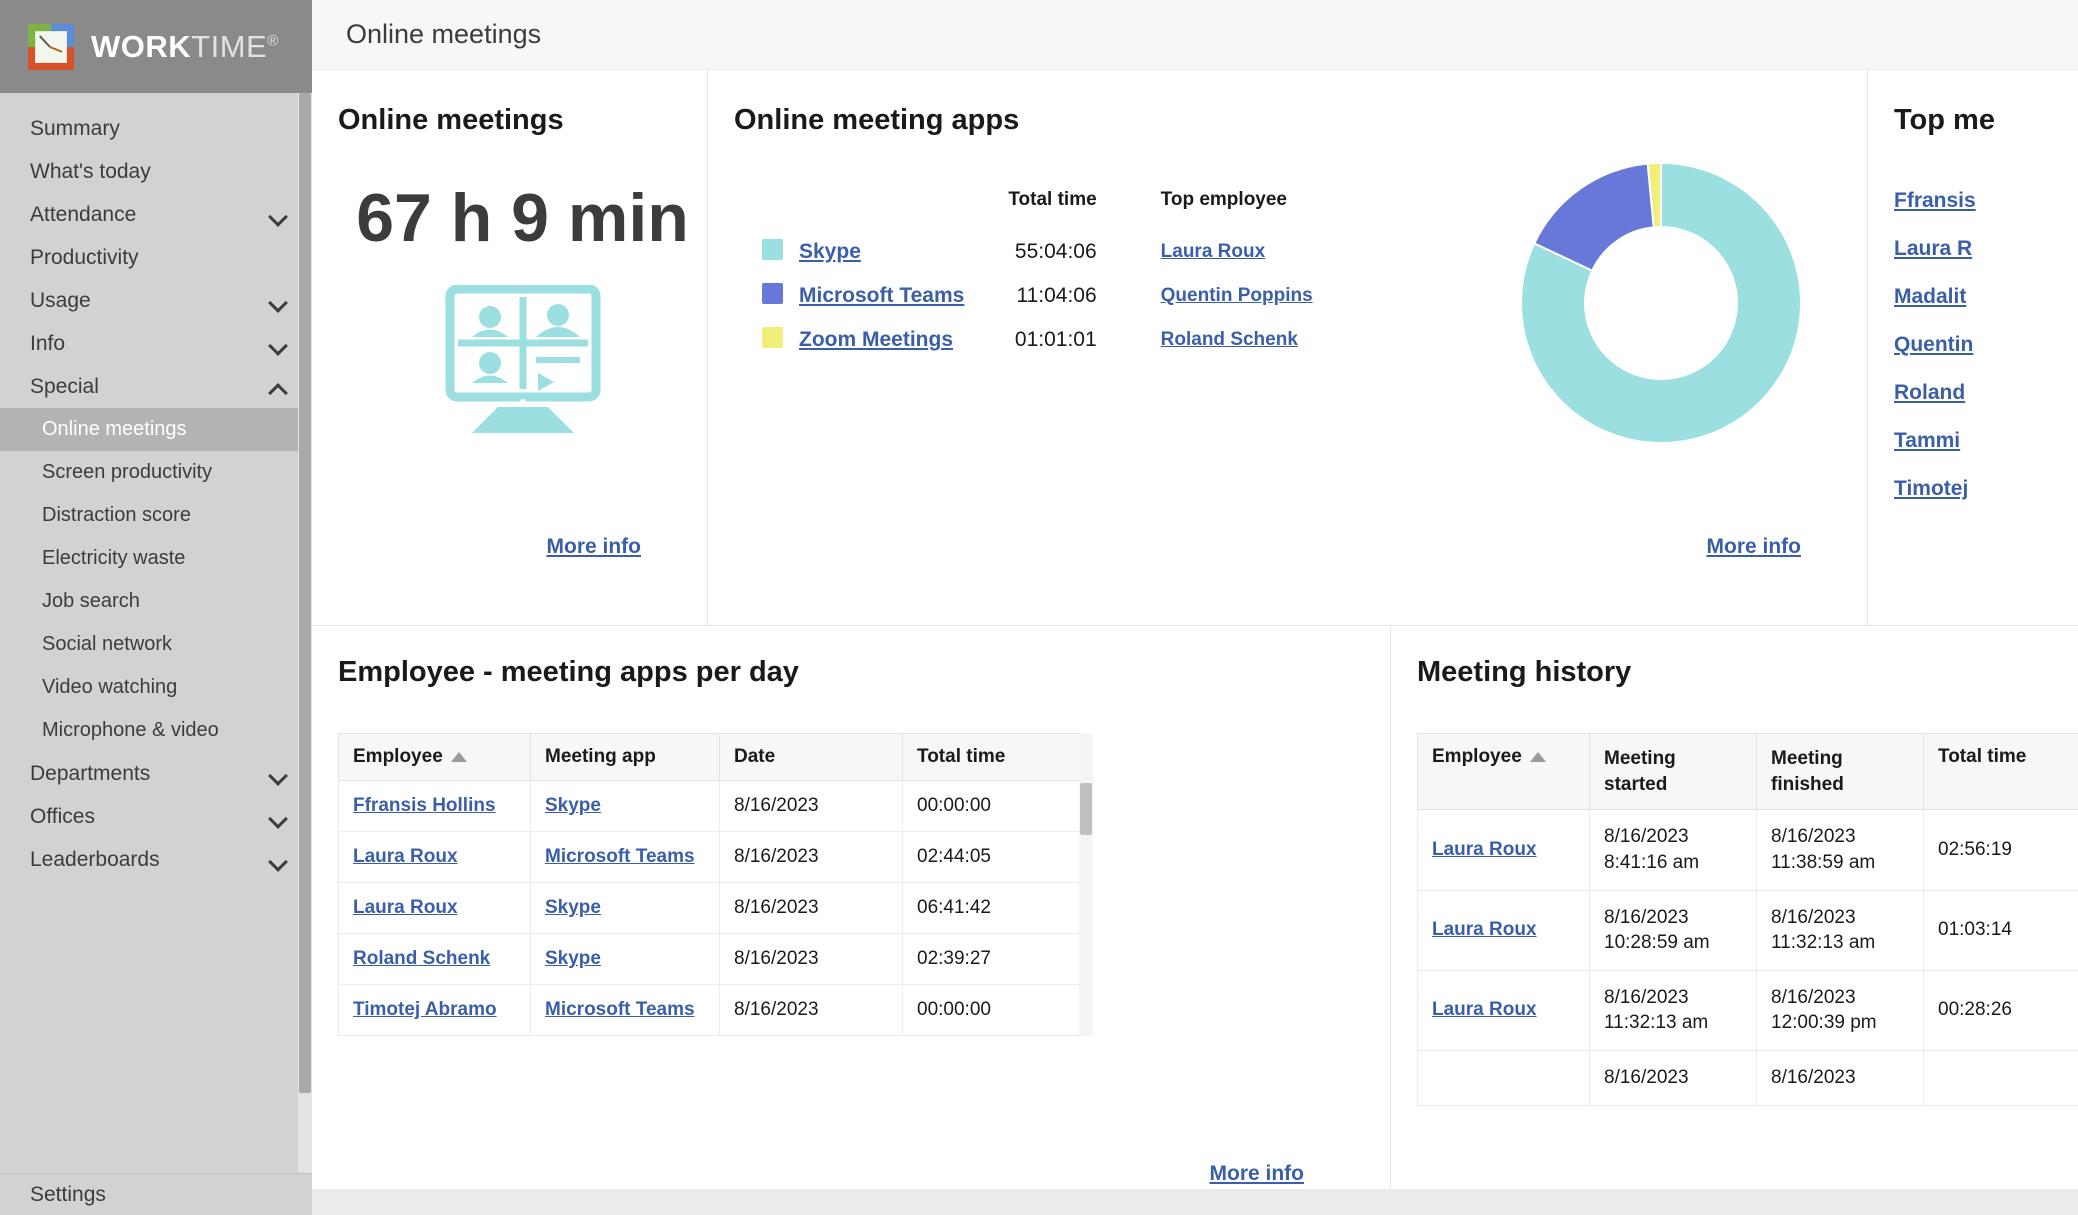  I want to click on col-header-date: Date, so click(811, 757).